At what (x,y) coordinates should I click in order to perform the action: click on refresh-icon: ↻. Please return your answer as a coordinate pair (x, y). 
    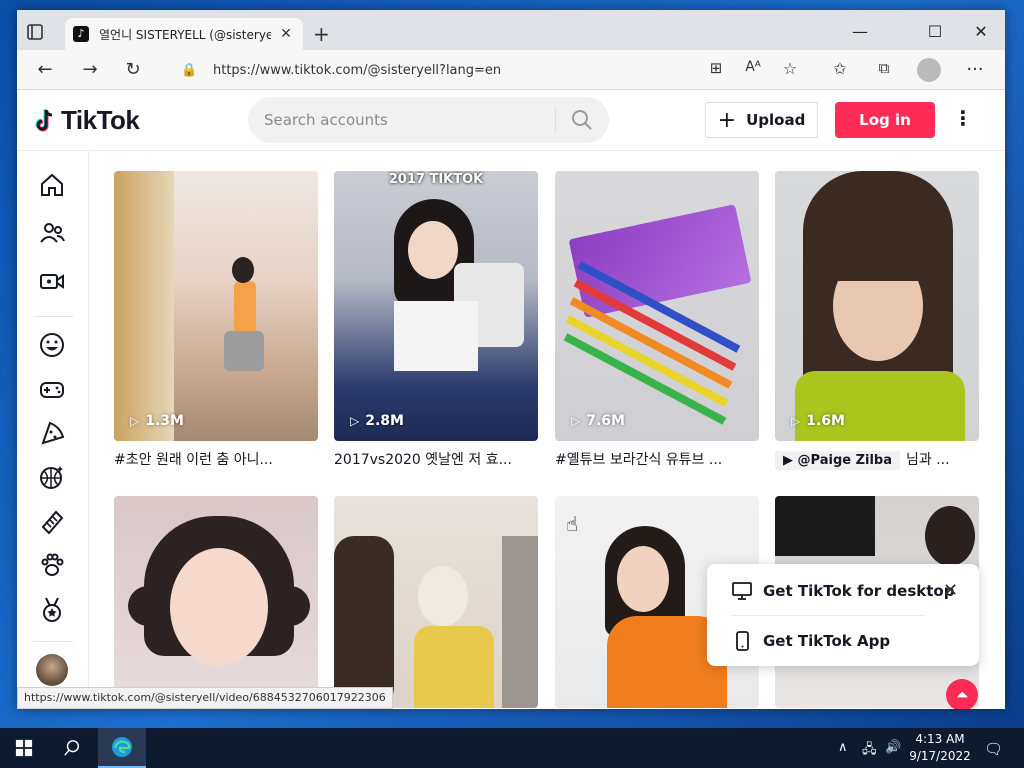
    Looking at the image, I should click on (133, 69).